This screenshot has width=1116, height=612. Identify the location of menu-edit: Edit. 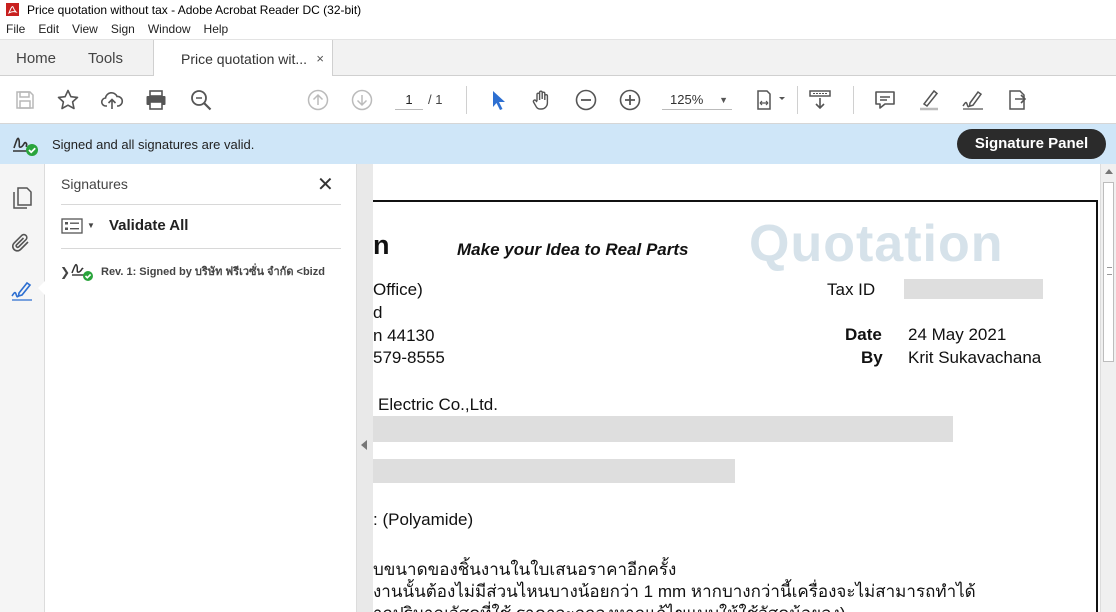
(48, 29).